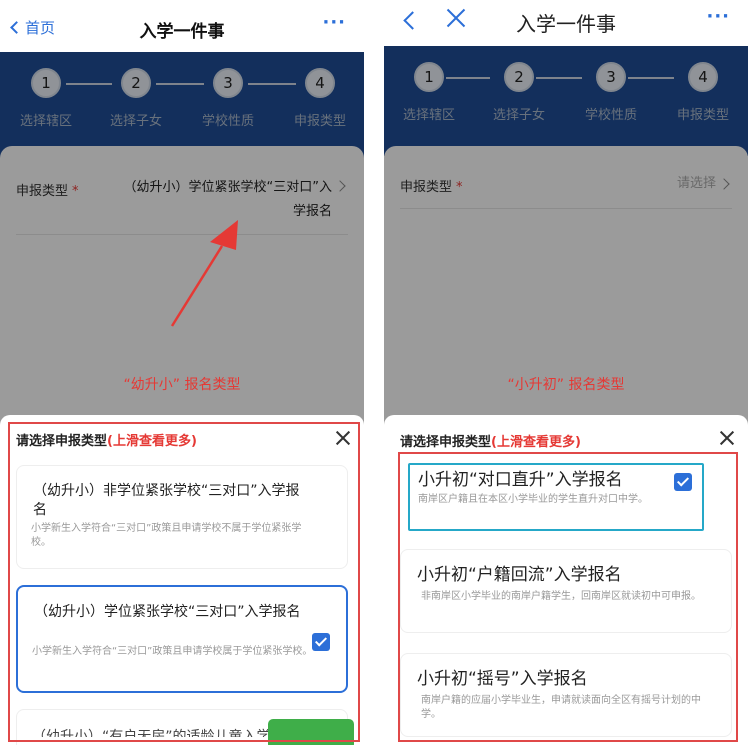  I want to click on option-title: 小升初“摇号”入学报名, so click(502, 679).